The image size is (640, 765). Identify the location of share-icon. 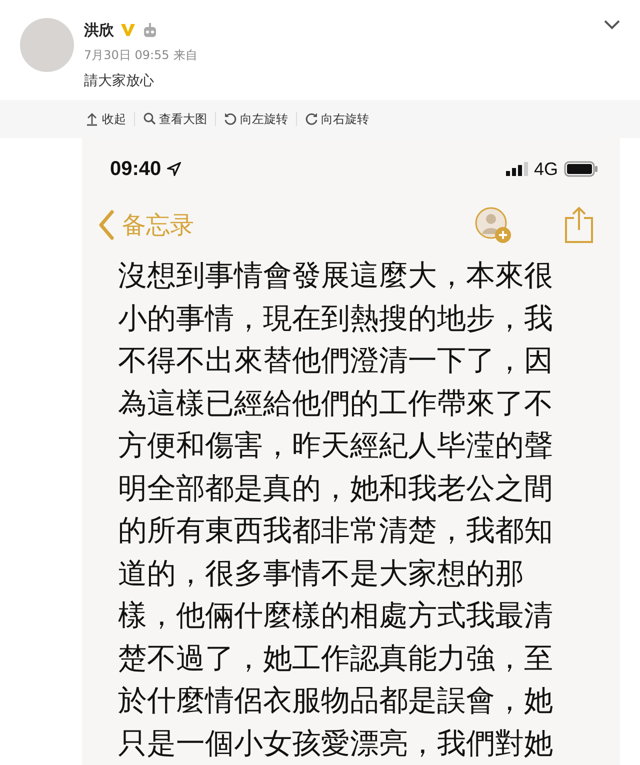
(579, 225).